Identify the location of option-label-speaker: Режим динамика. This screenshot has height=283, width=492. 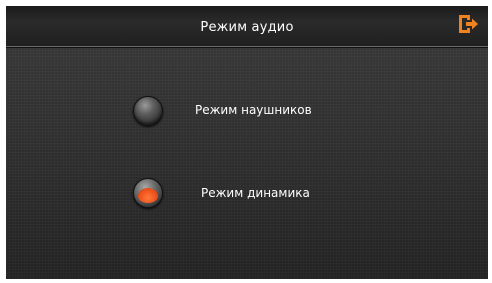
(255, 193).